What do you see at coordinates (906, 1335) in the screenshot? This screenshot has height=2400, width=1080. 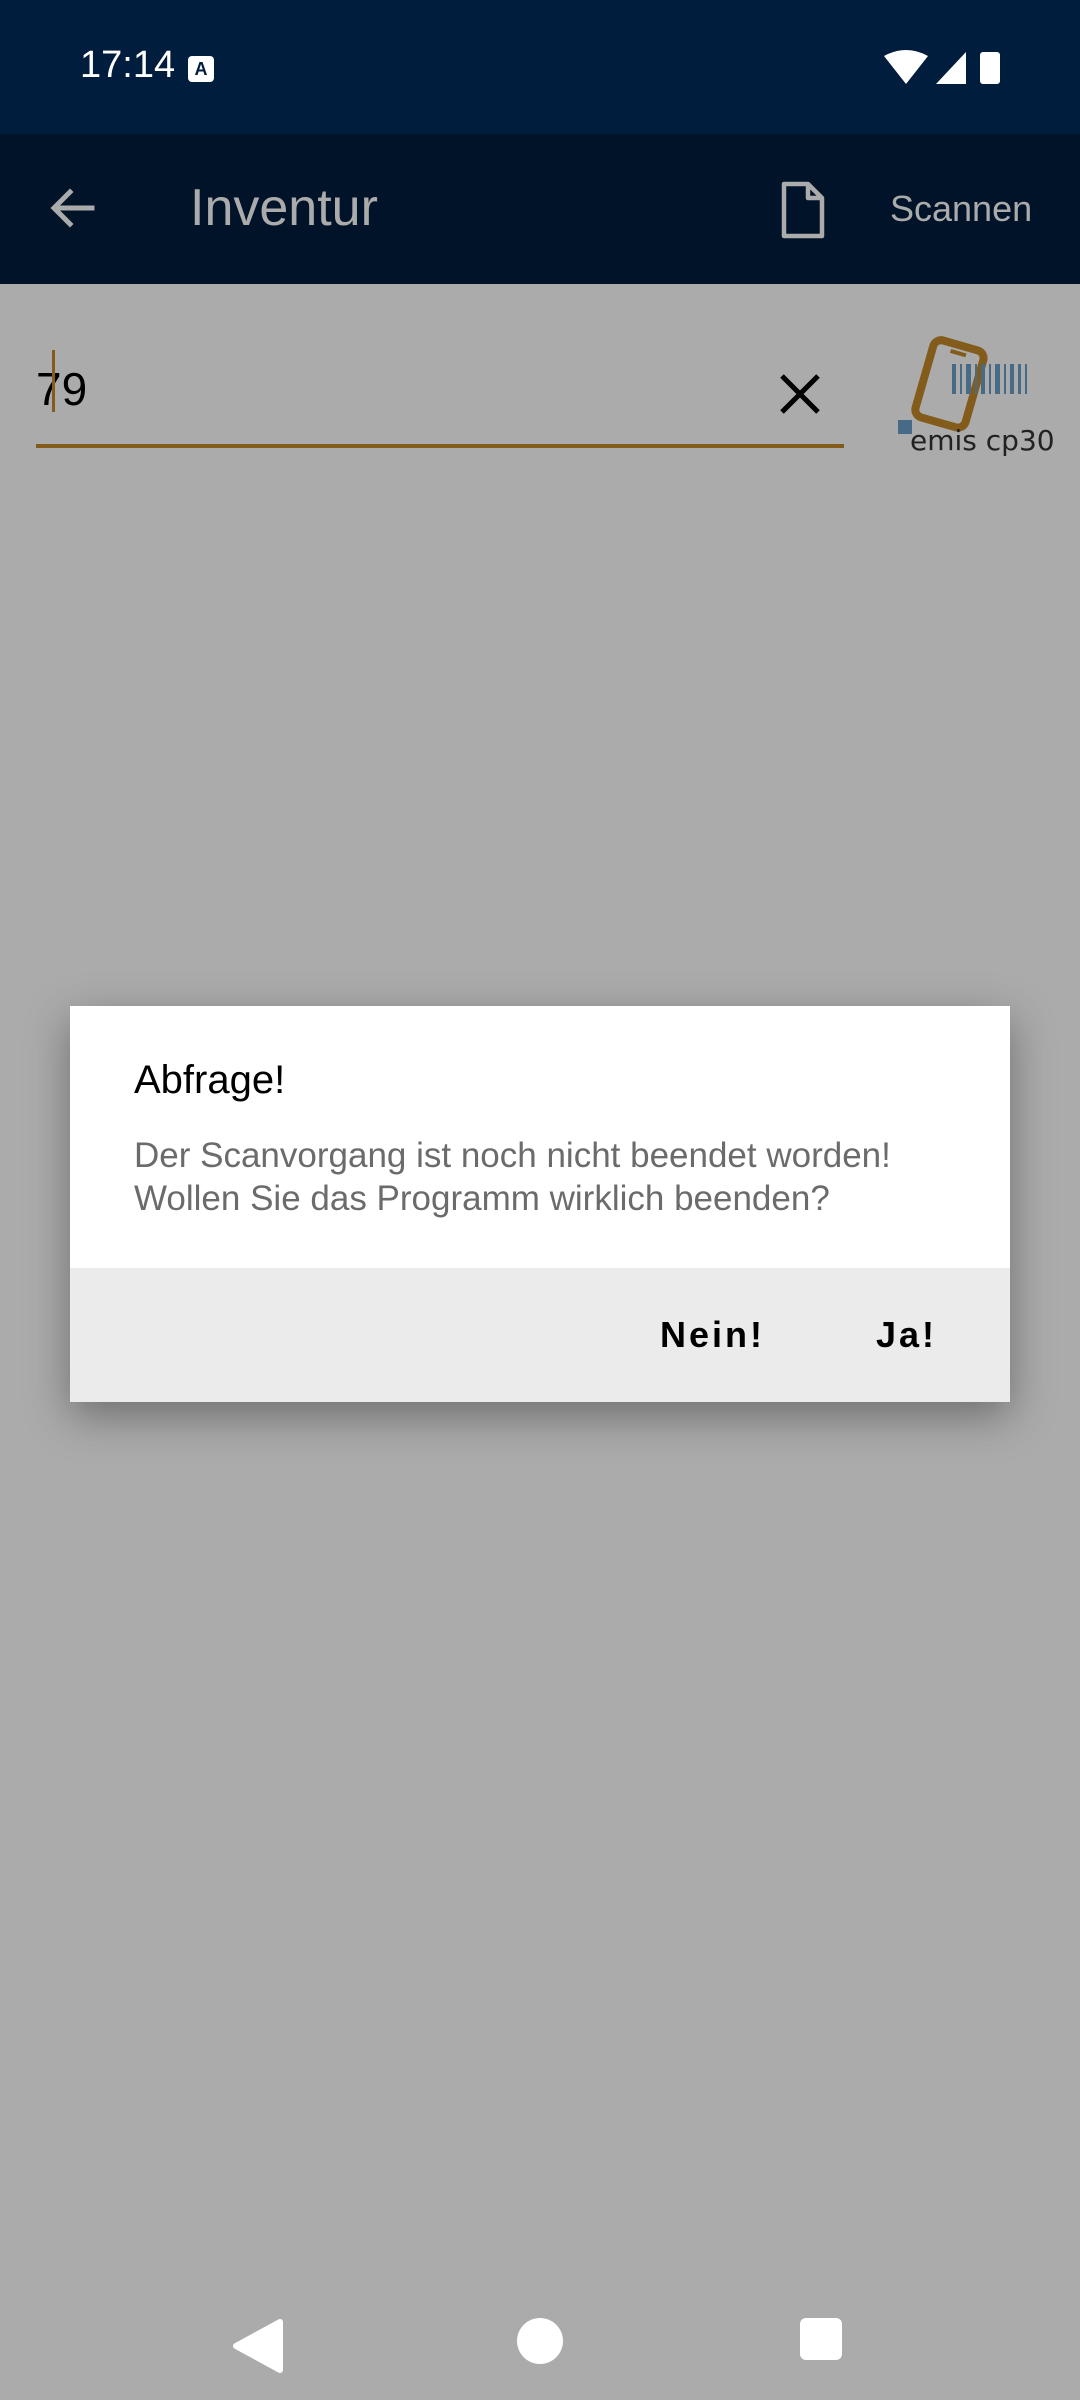 I see `confirm-button: Ja!` at bounding box center [906, 1335].